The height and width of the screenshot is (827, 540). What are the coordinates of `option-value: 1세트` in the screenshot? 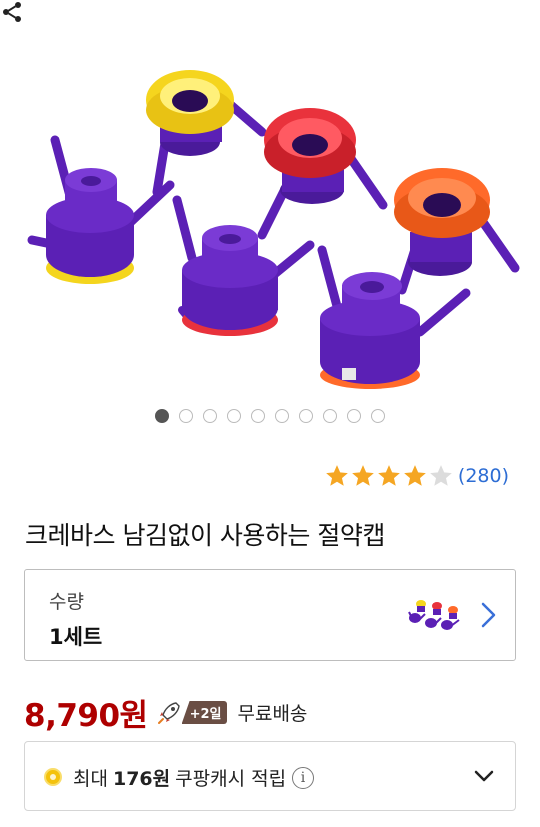 It's located at (76, 637).